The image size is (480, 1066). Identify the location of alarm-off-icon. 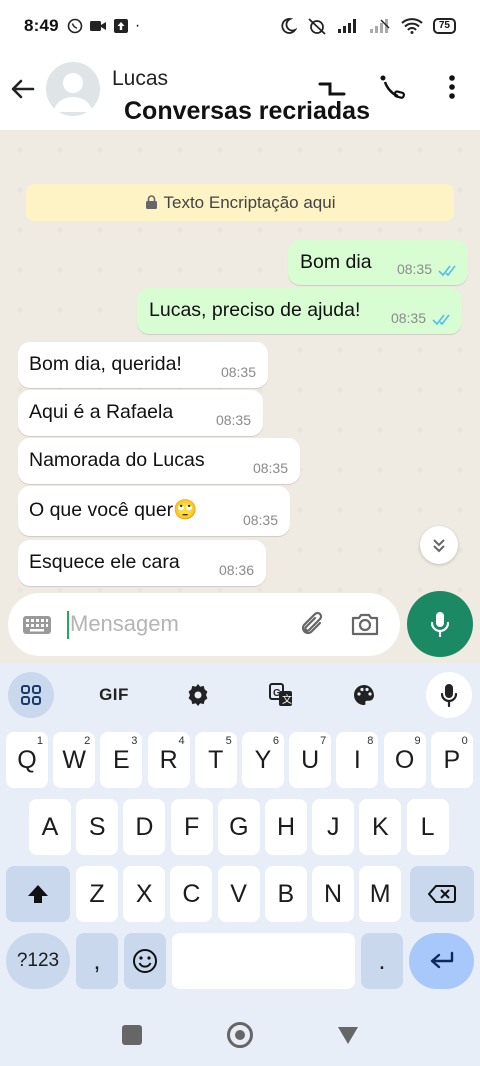
(317, 26).